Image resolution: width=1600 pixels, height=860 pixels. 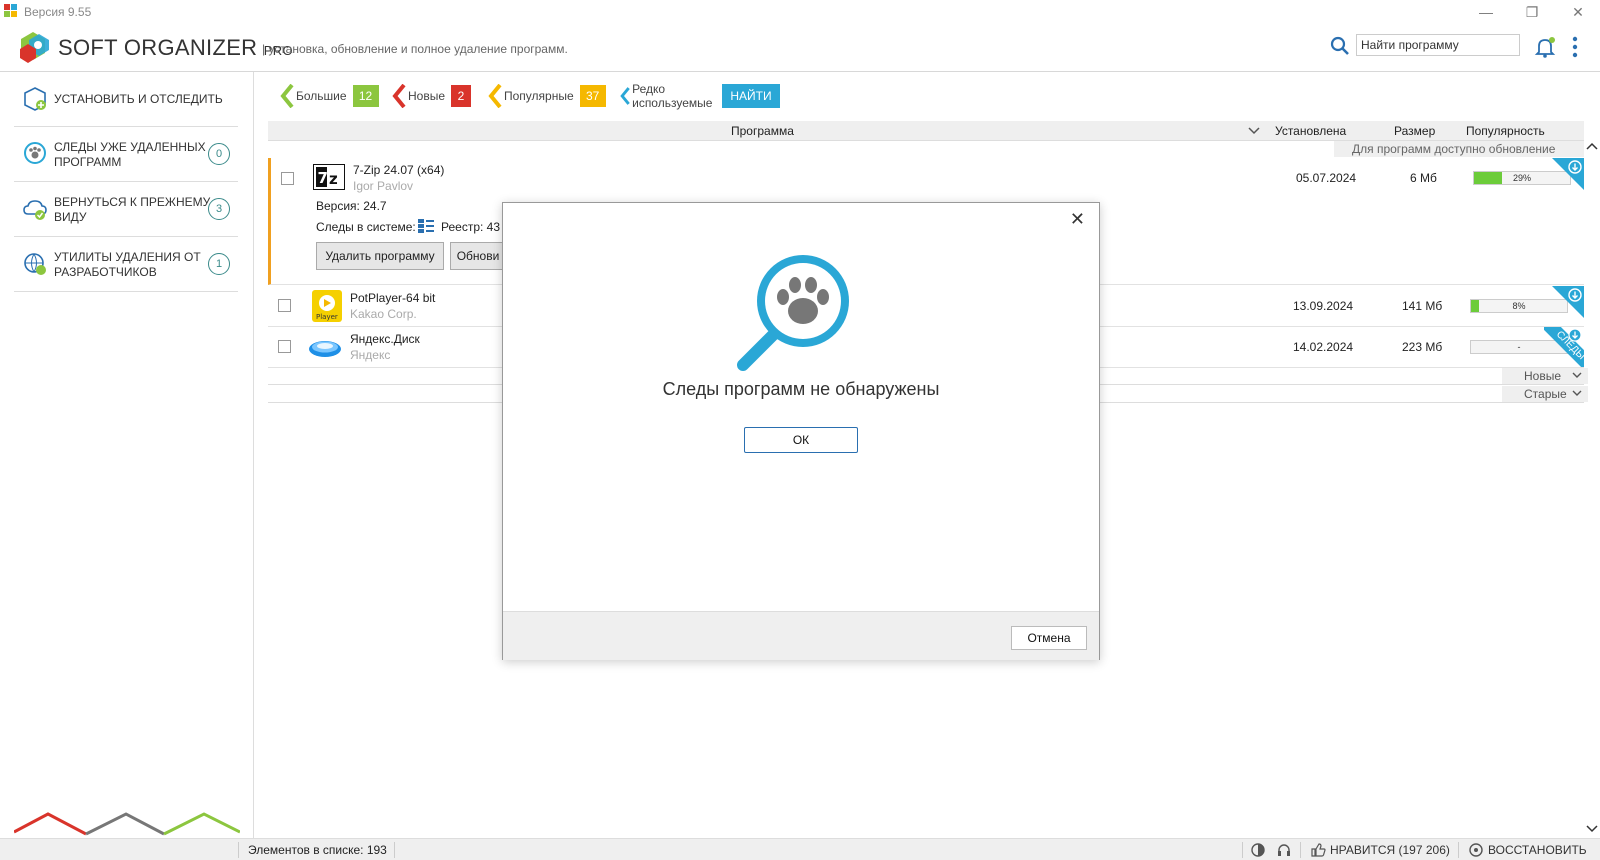 I want to click on dialog-message: Следы программ не обнаружены, so click(x=801, y=389).